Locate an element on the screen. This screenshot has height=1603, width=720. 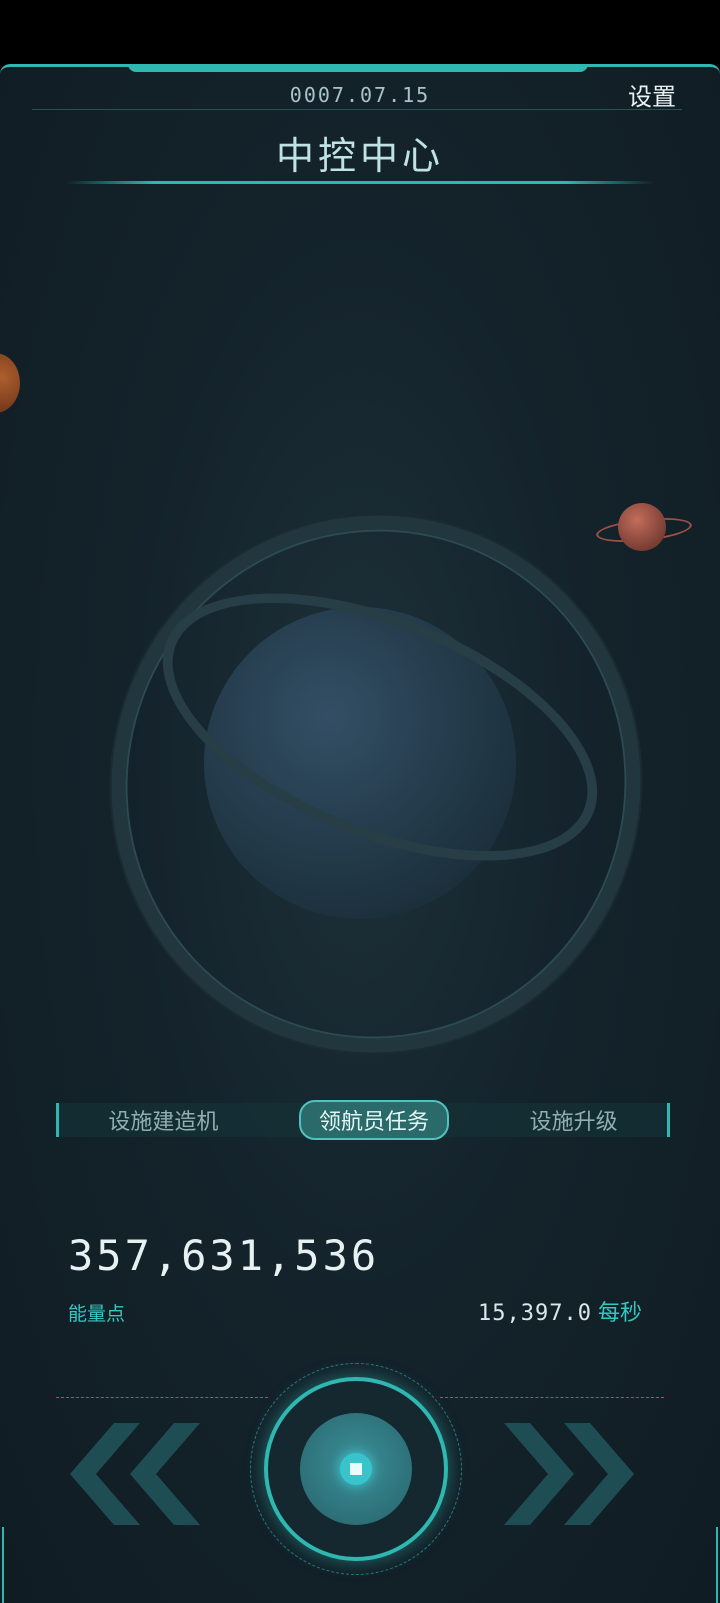
tab-navigator-mission: 领航员任务 is located at coordinates (373, 1120).